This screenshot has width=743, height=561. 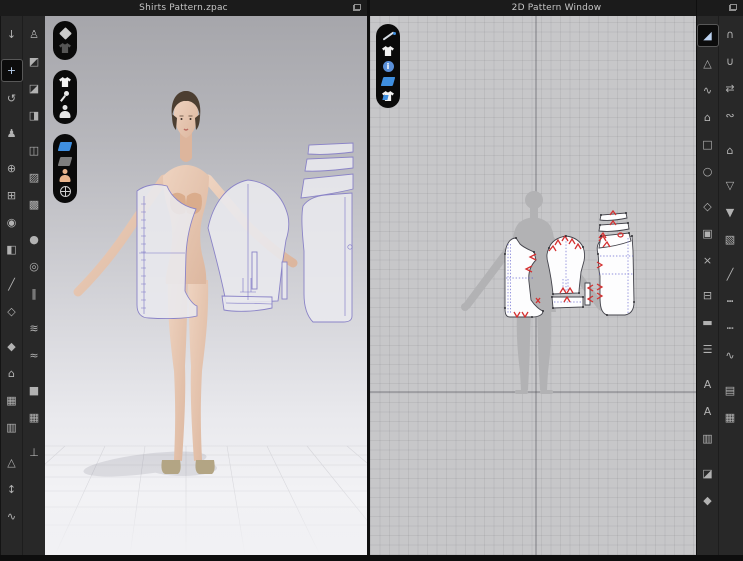 What do you see at coordinates (65, 33) in the screenshot?
I see `show-garment-icon` at bounding box center [65, 33].